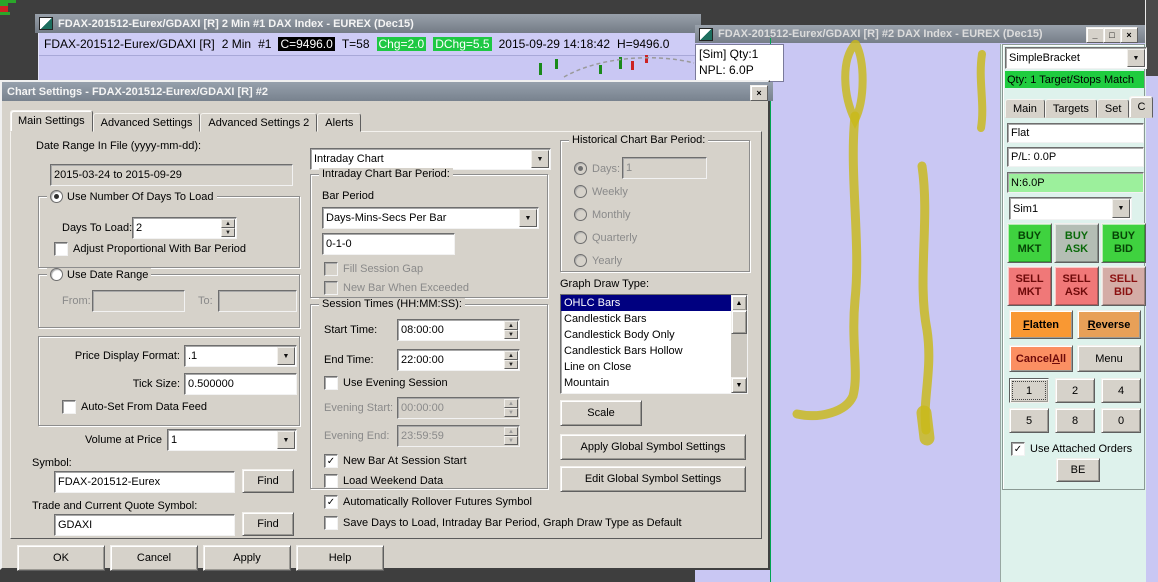 This screenshot has height=582, width=1158. Describe the element at coordinates (739, 385) in the screenshot. I see `scroll-down-icon: ▼` at that location.